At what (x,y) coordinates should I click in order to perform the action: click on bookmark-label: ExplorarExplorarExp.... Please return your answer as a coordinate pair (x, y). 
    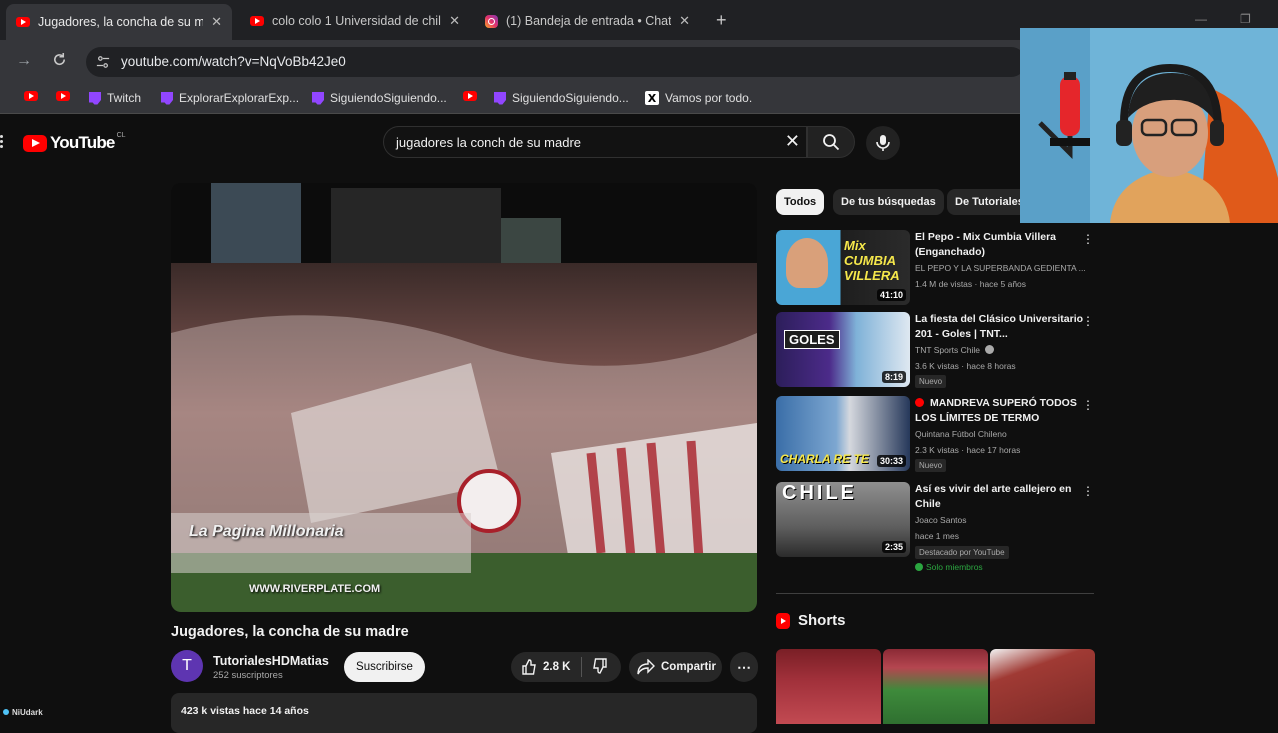
    Looking at the image, I should click on (239, 98).